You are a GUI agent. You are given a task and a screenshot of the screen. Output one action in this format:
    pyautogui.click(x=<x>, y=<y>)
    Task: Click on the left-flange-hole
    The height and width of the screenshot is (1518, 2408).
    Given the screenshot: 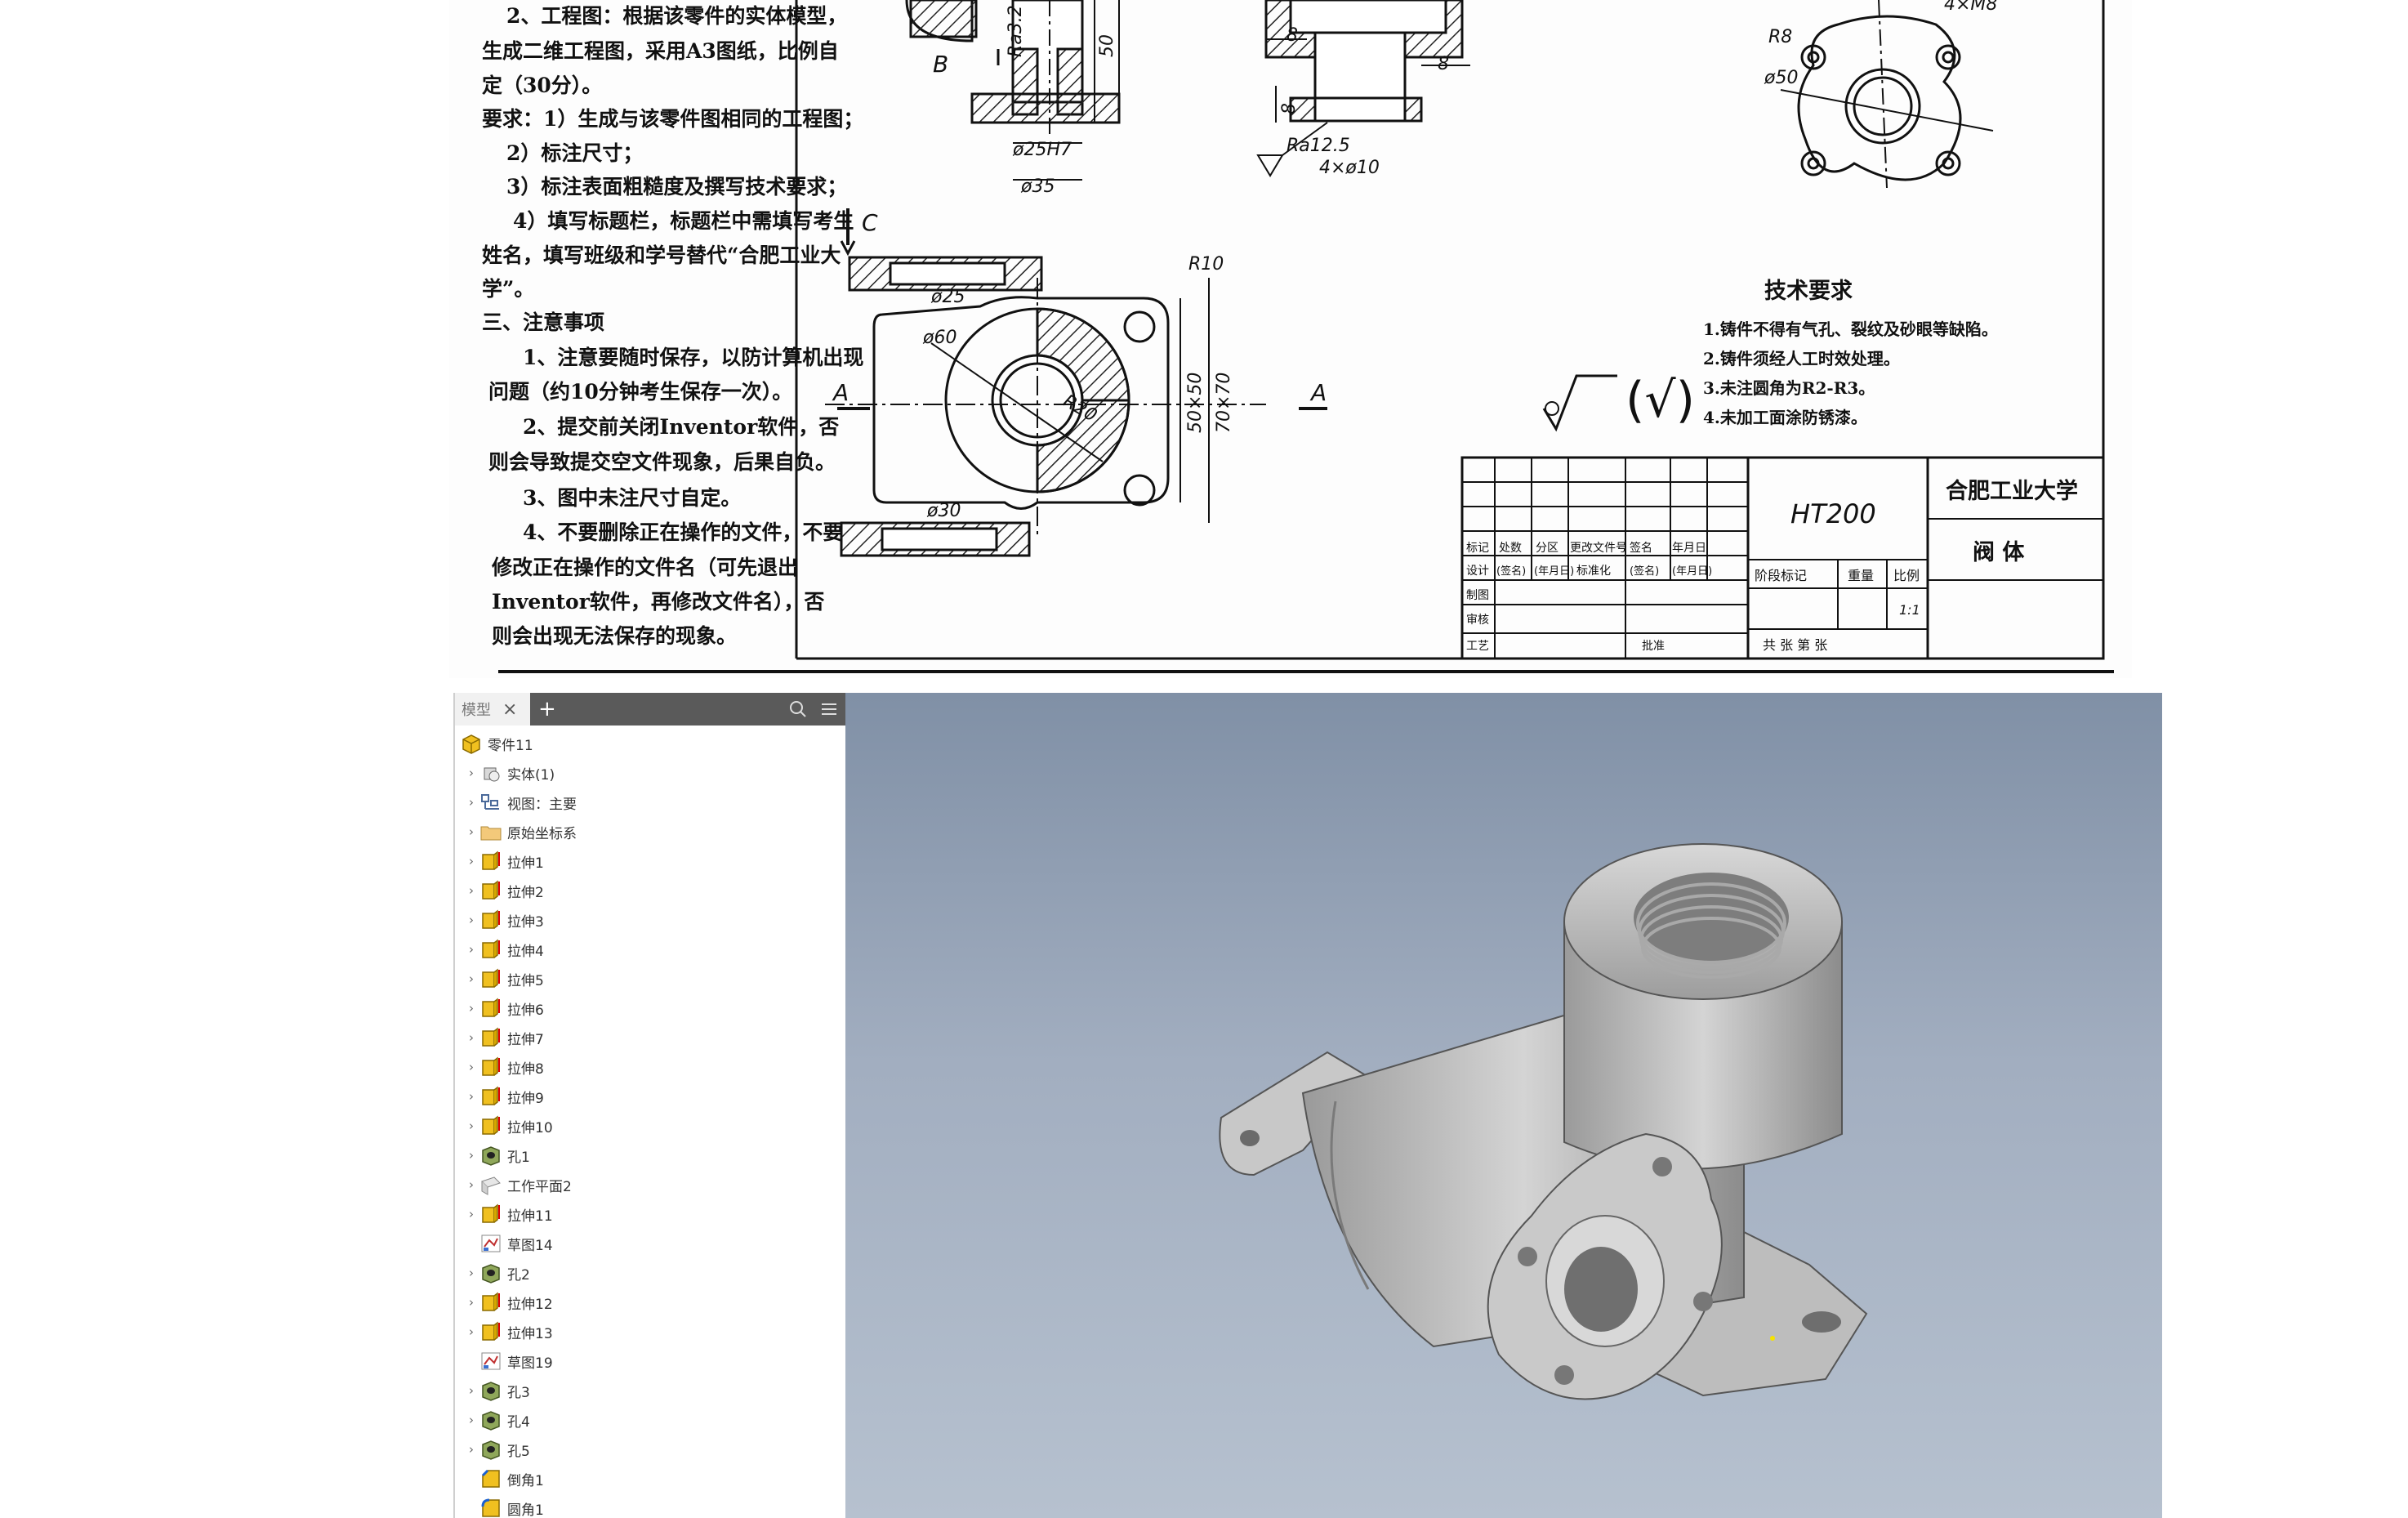 What is the action you would take?
    pyautogui.click(x=1250, y=1138)
    